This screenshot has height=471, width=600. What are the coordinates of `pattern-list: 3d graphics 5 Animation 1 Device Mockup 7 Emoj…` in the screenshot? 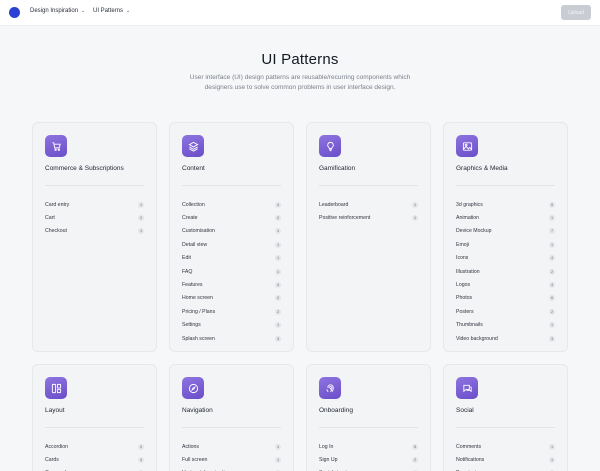 It's located at (505, 271).